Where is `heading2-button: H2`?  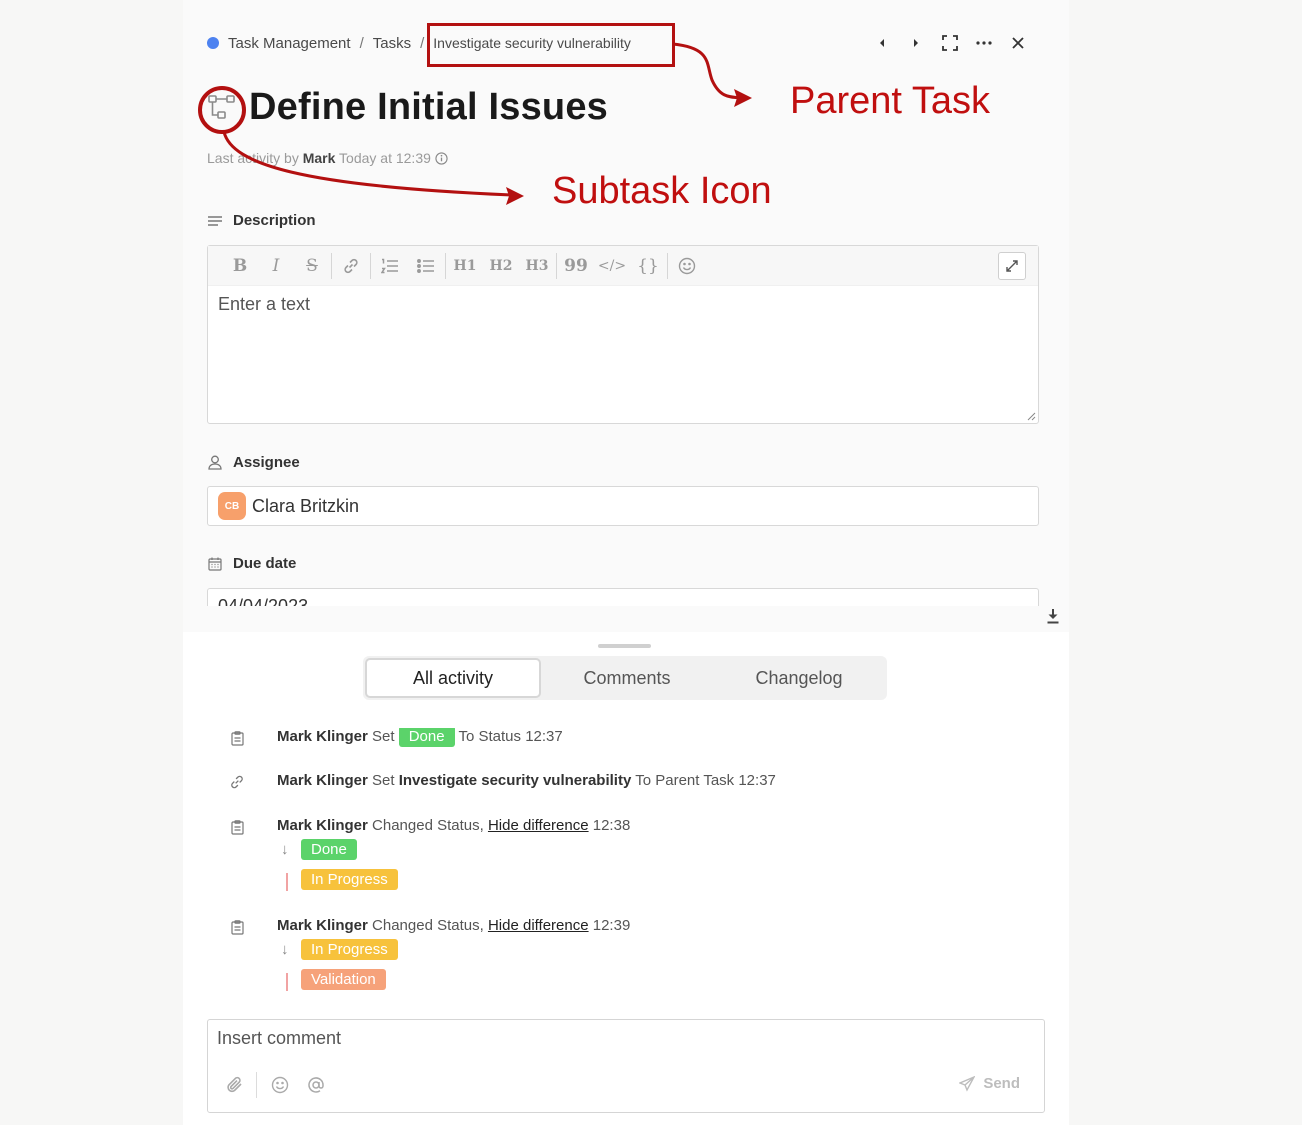
heading2-button: H2 is located at coordinates (501, 266).